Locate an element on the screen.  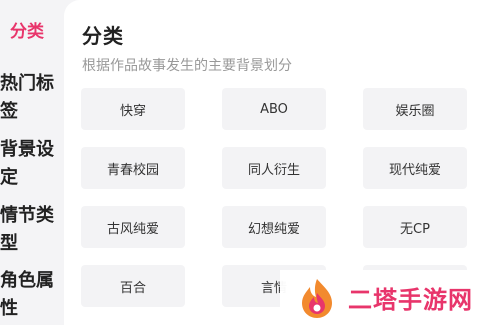
sidebar-item-background-setting: 背景设定 is located at coordinates (30, 164).